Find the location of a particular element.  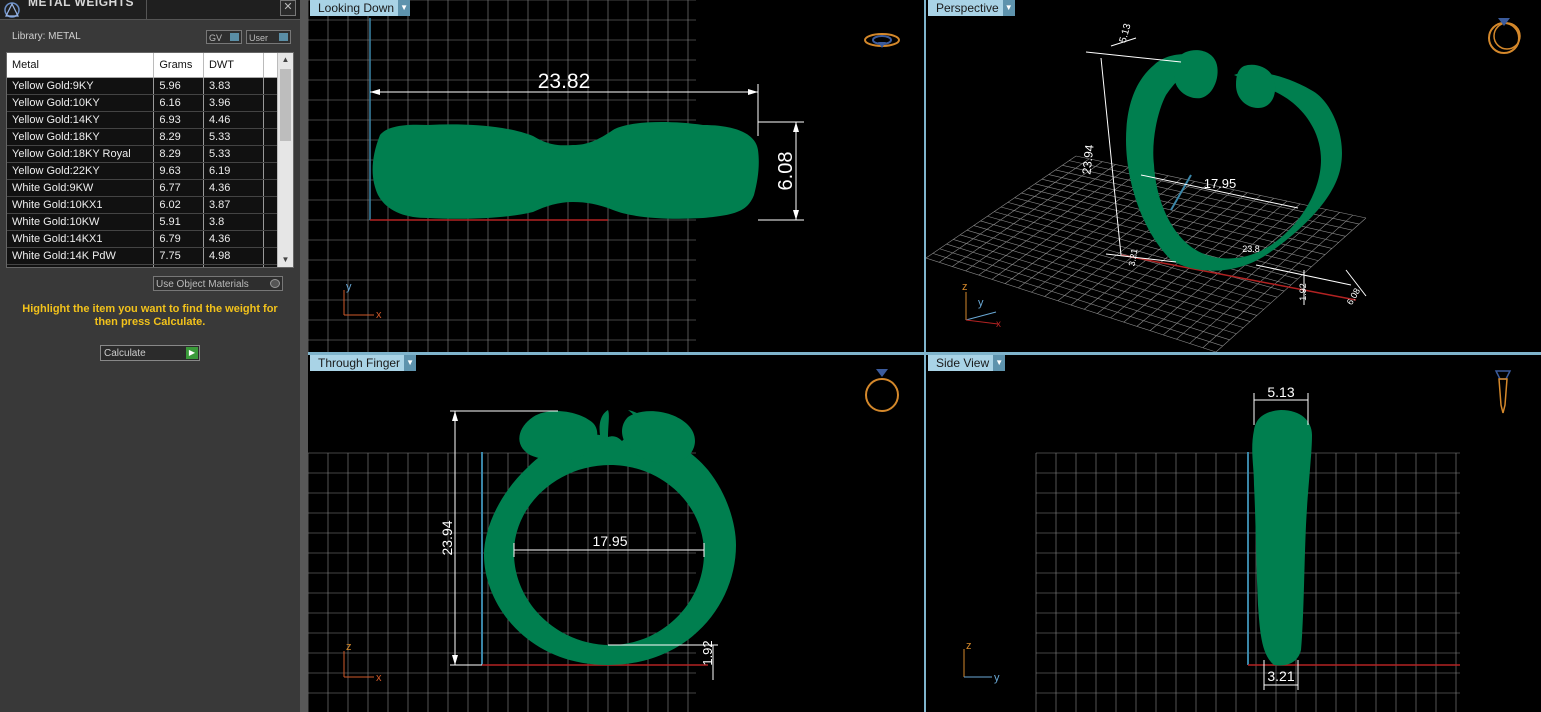

metal-cell: White Gold:14K PdW is located at coordinates (81, 256).